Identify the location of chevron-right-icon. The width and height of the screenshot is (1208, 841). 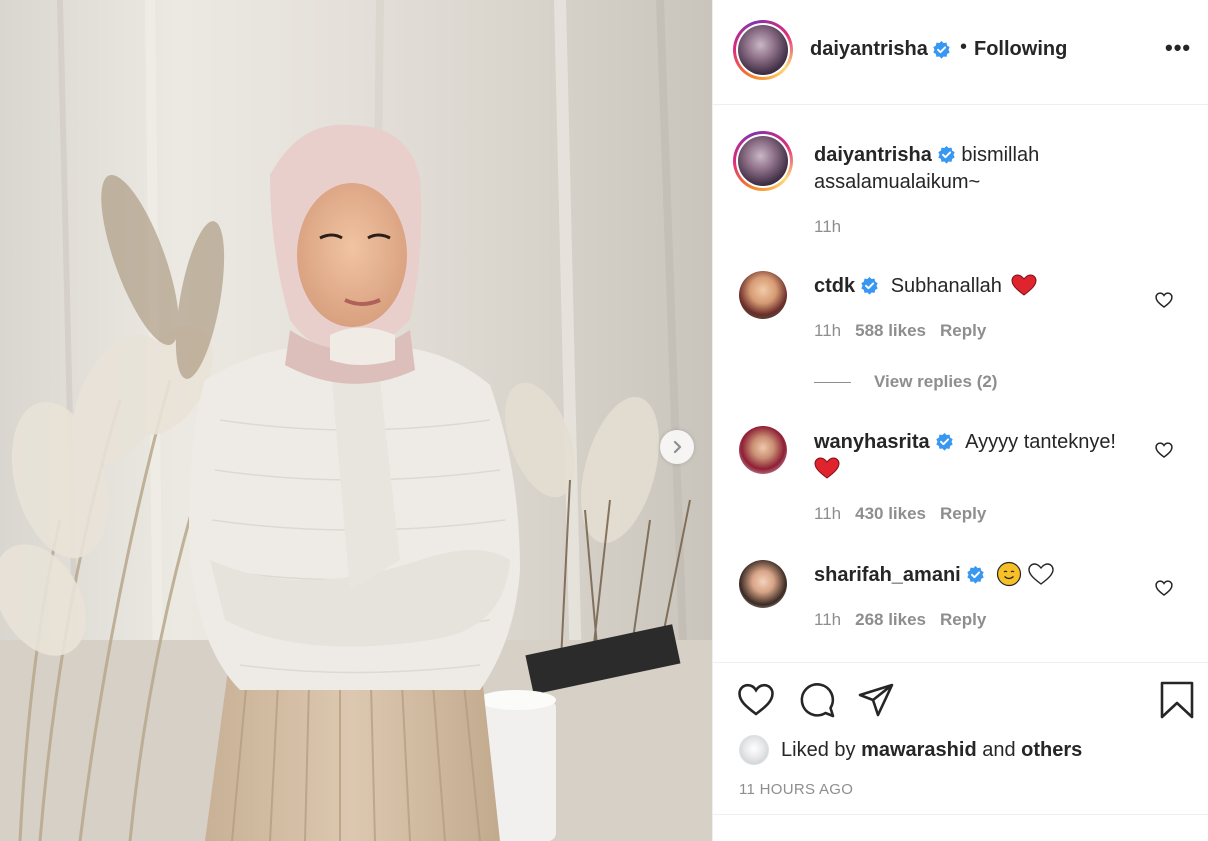
(677, 447).